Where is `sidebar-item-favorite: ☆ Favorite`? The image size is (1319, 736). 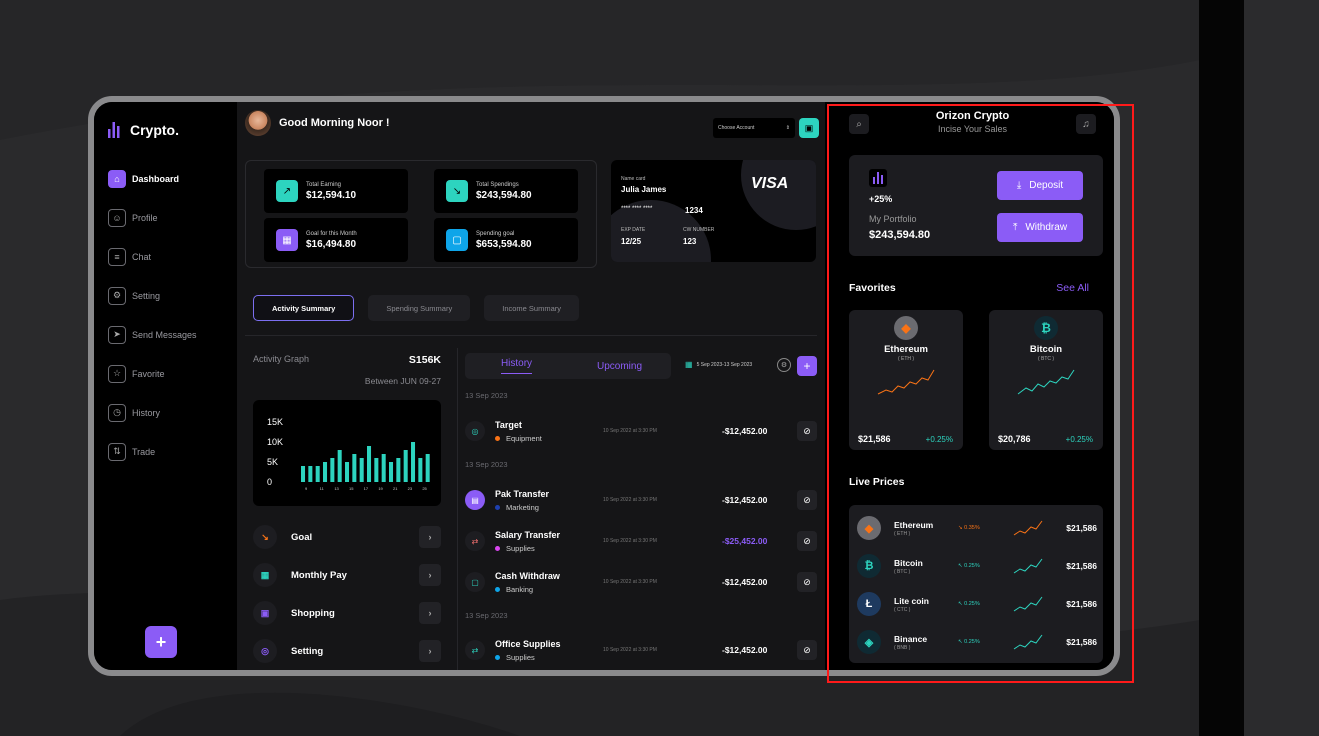 sidebar-item-favorite: ☆ Favorite is located at coordinates (168, 373).